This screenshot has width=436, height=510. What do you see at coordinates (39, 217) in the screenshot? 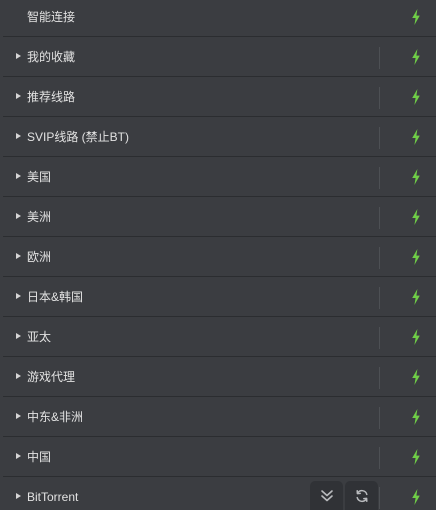
I see `proxy-group-label: 美洲` at bounding box center [39, 217].